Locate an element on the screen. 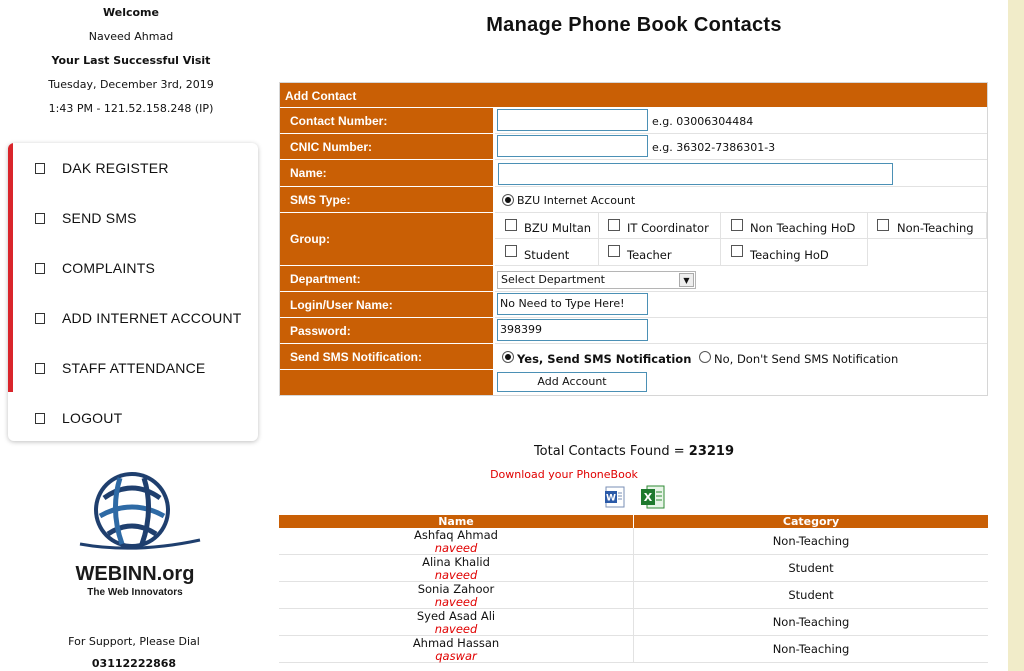 Image resolution: width=1024 pixels, height=671 pixels. contact-name: Sonia Zahoor is located at coordinates (456, 589).